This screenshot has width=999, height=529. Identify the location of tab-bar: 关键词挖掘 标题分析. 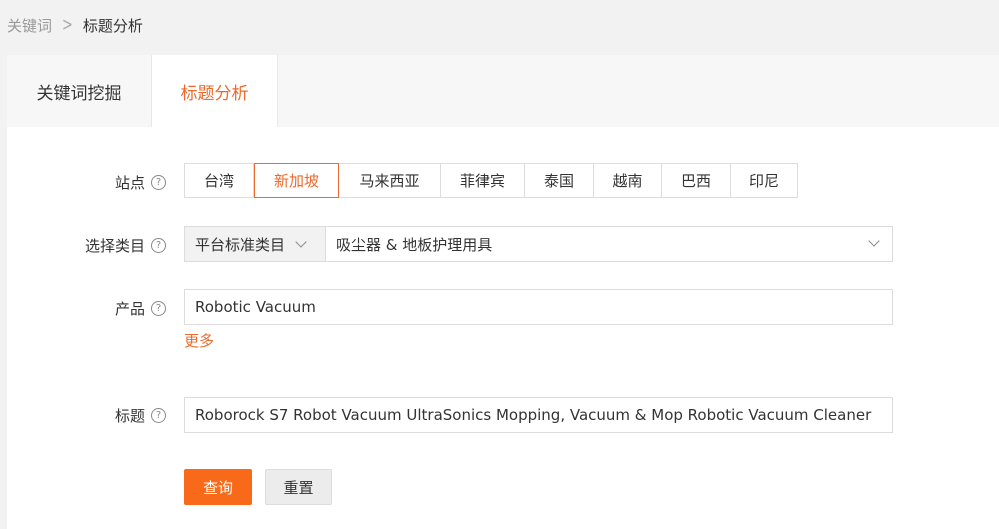
(503, 91).